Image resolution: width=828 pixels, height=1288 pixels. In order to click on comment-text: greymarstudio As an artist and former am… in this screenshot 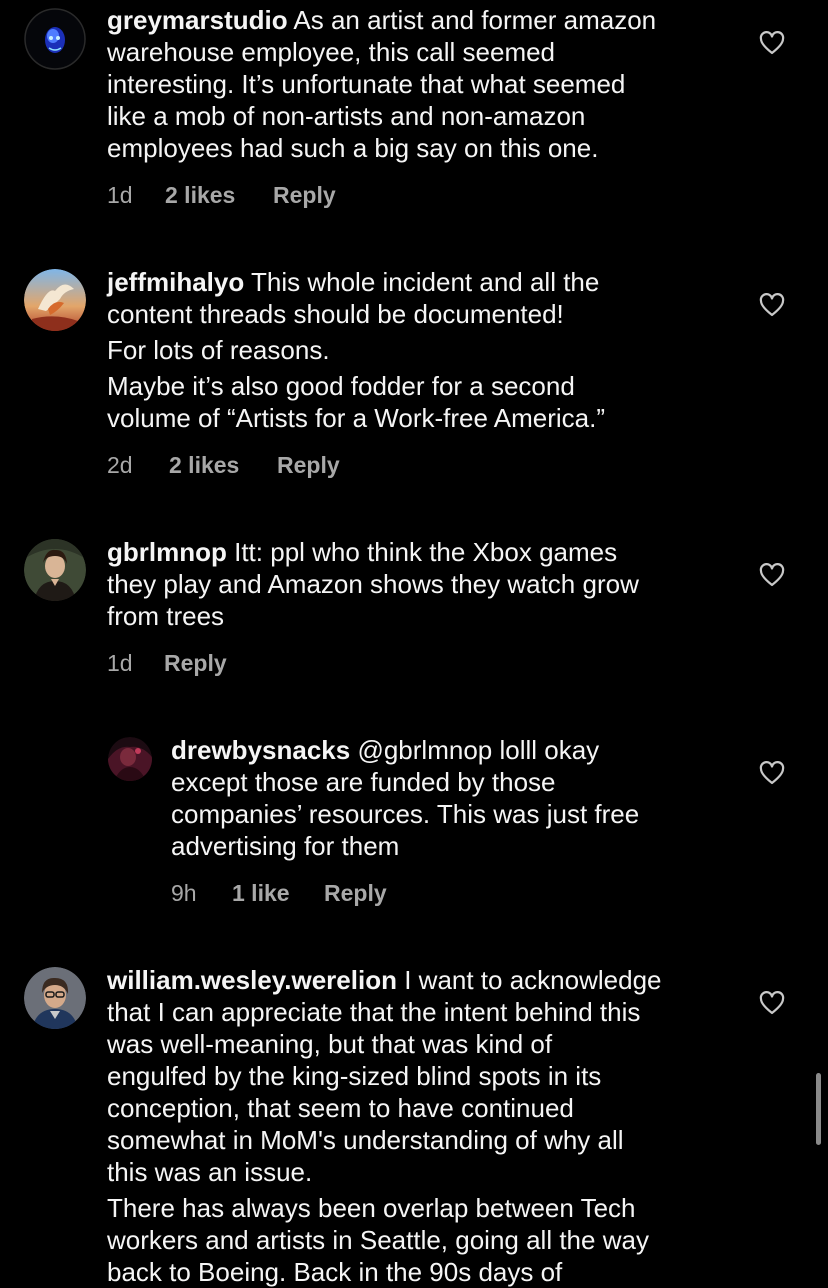, I will do `click(382, 20)`.